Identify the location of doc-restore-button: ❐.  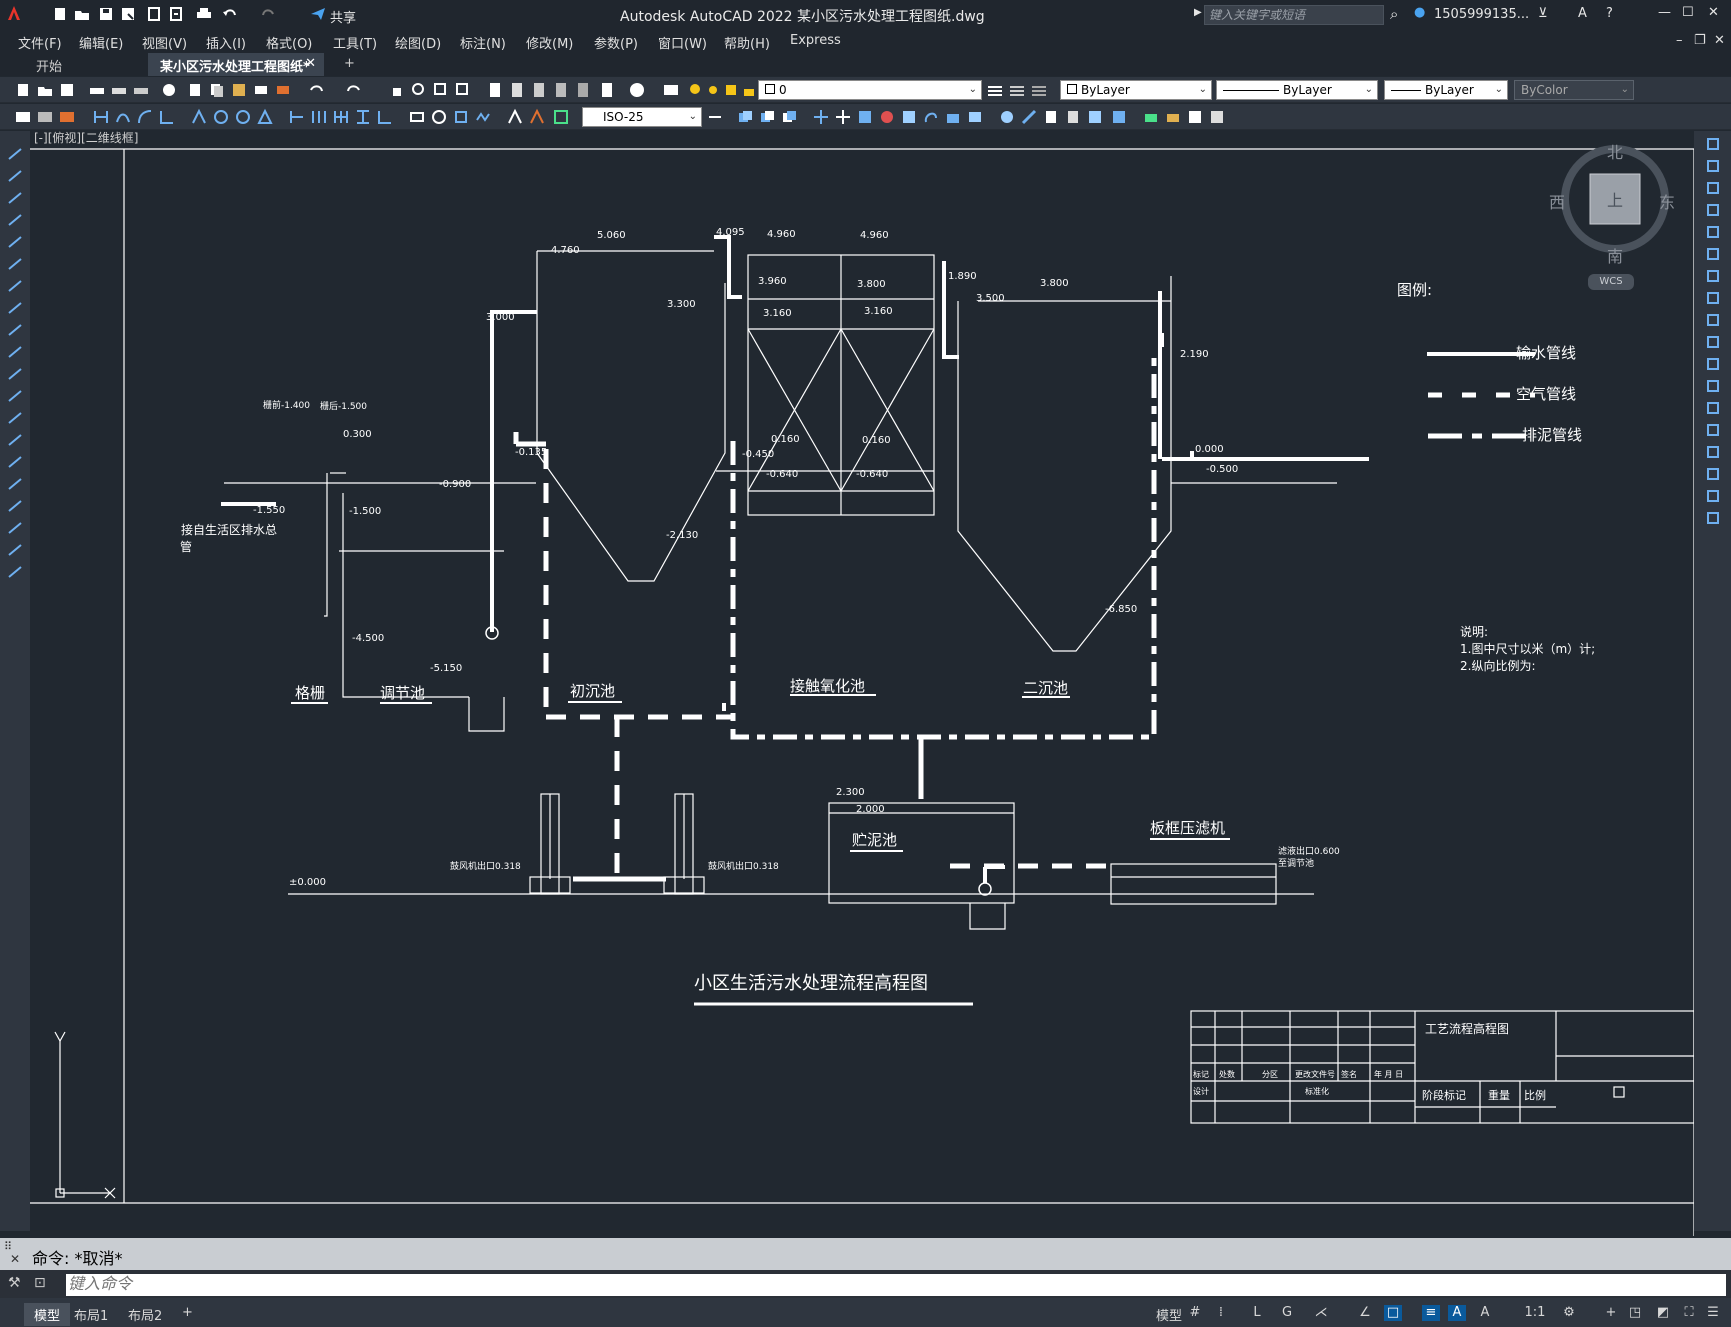
(1700, 40).